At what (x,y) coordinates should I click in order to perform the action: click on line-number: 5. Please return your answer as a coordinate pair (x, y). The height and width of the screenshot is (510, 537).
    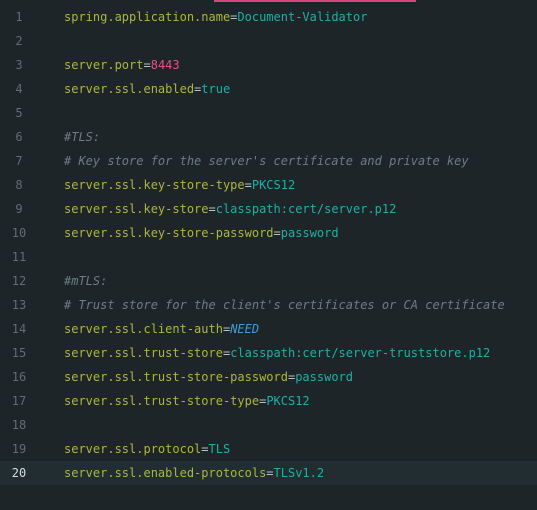
    Looking at the image, I should click on (19, 113).